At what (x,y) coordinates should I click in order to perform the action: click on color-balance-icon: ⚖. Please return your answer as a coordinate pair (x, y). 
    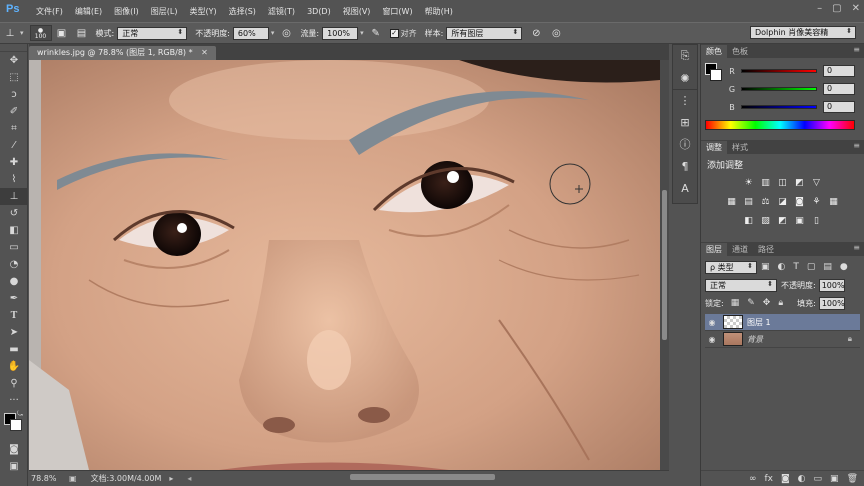
    Looking at the image, I should click on (765, 201).